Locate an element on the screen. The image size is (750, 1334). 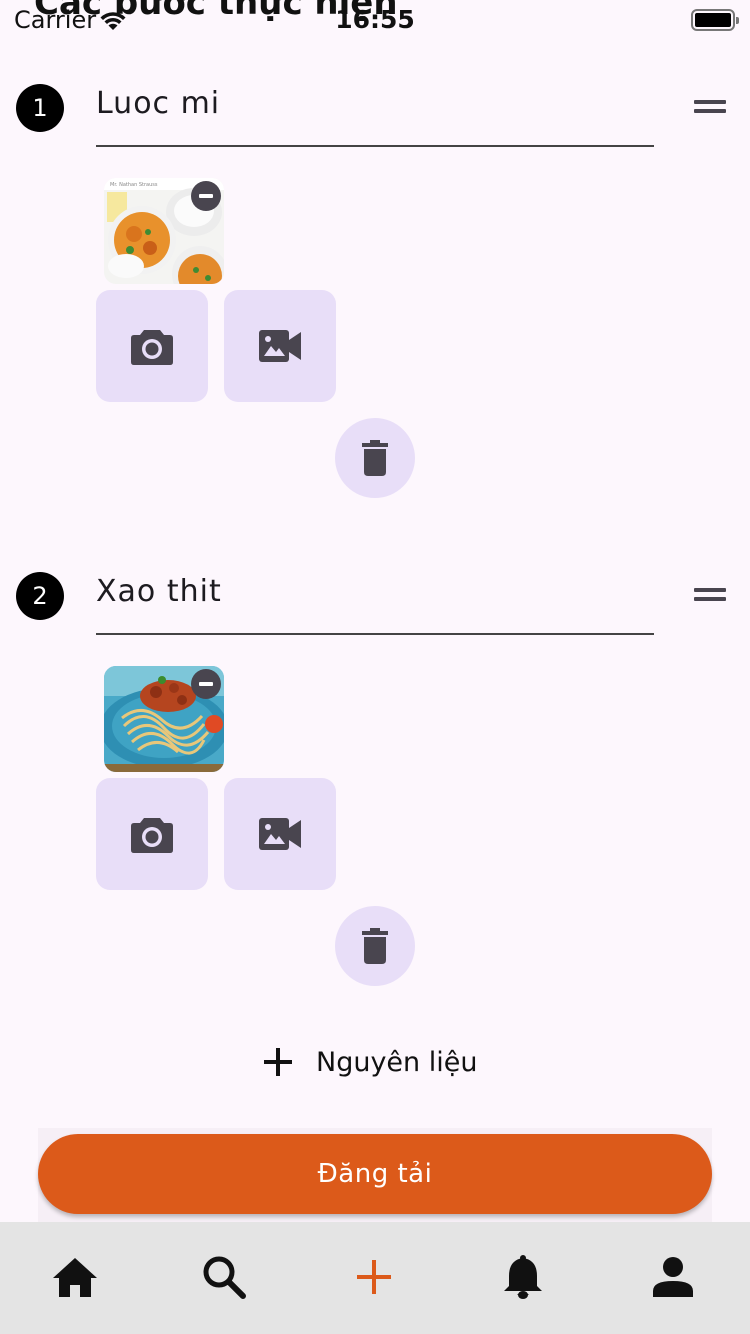
add-icon is located at coordinates (374, 1277).